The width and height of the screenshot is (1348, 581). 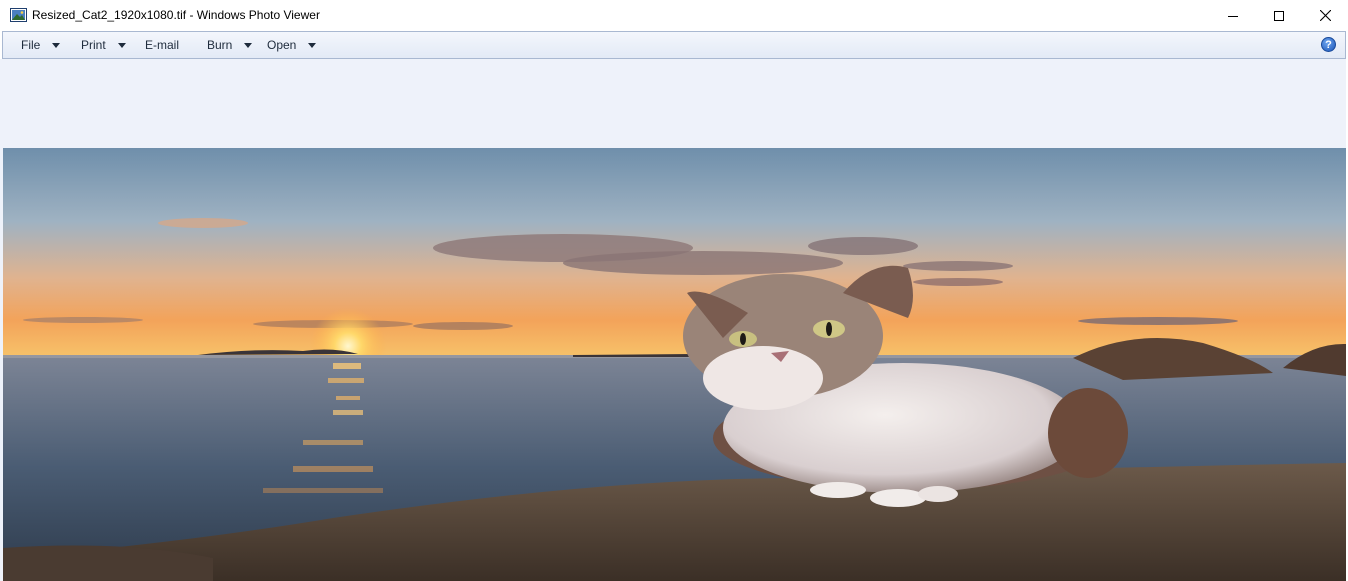 I want to click on maximize-button, so click(x=1279, y=15).